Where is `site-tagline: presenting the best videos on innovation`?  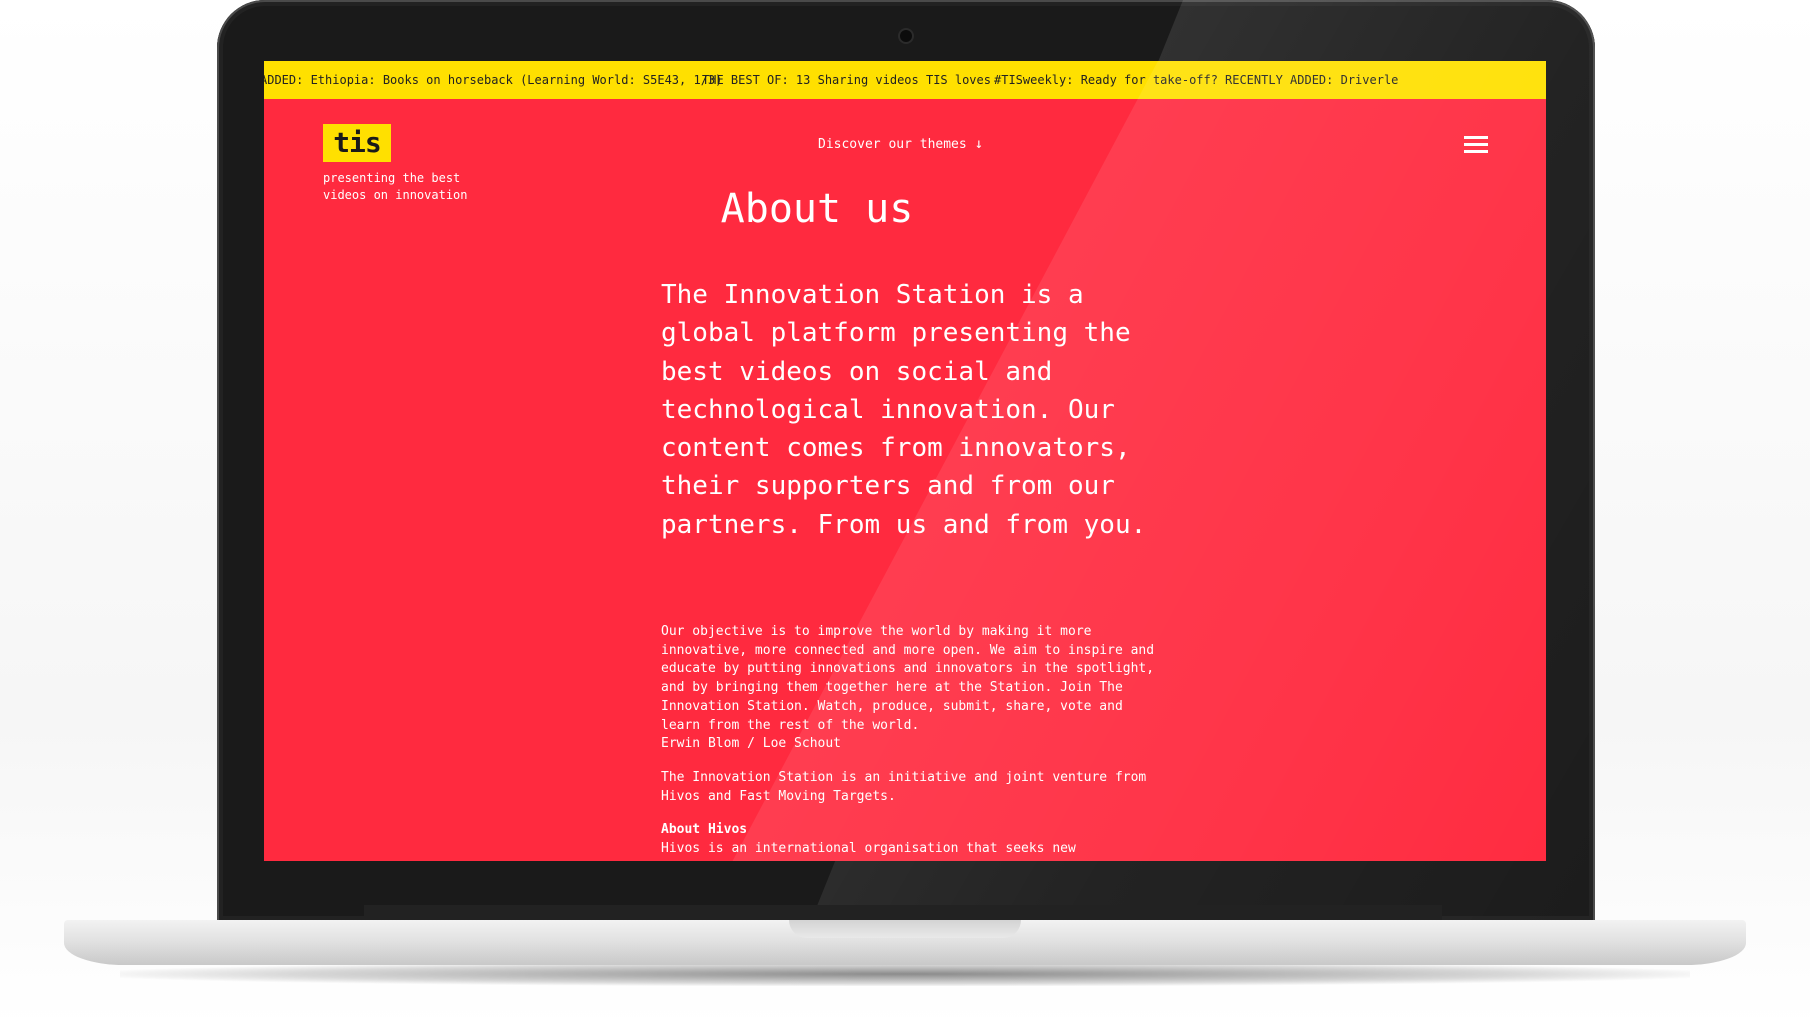
site-tagline: presenting the best videos on innovation is located at coordinates (413, 187).